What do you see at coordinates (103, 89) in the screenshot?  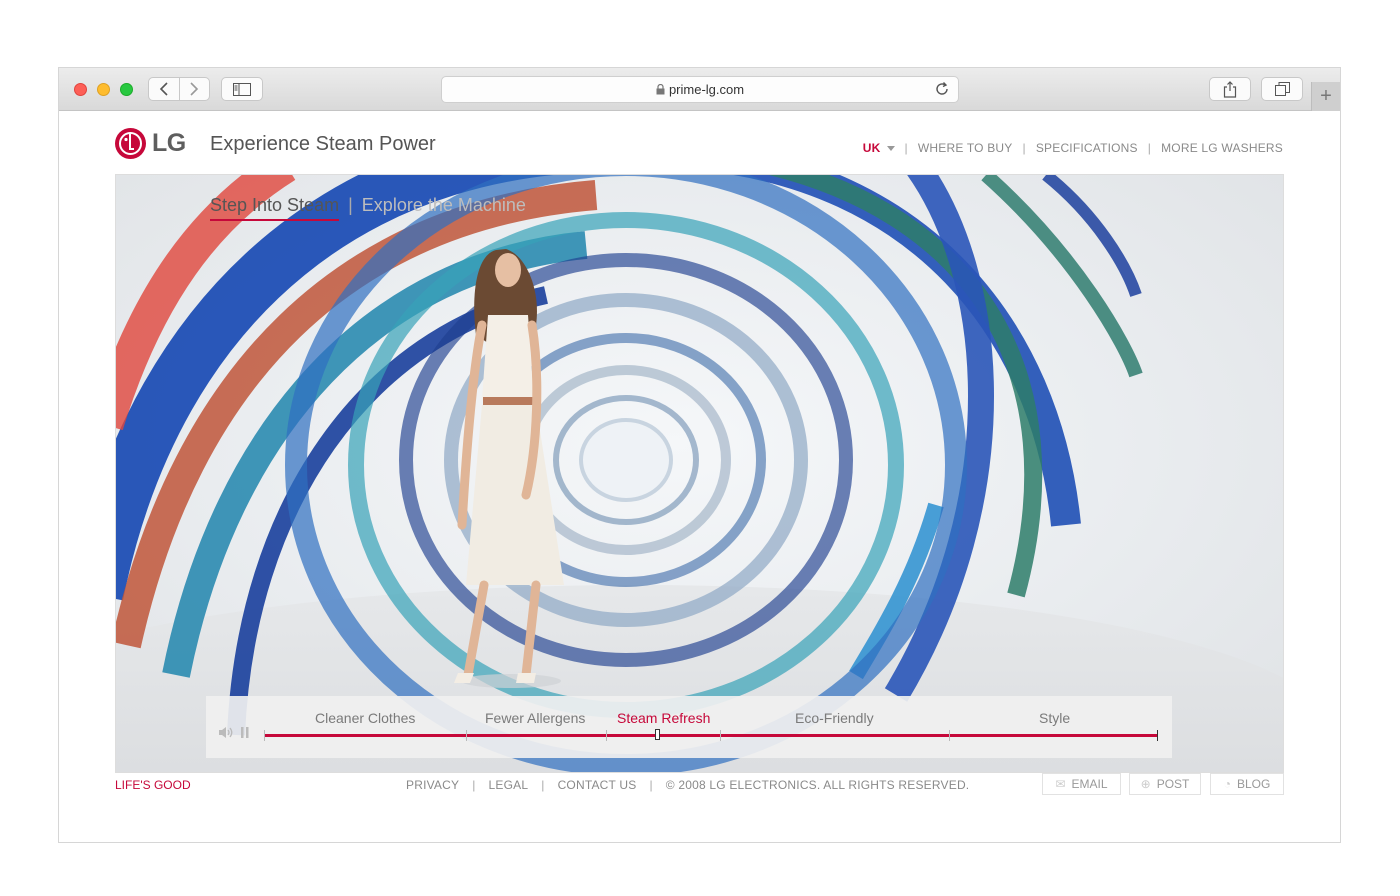 I see `minimize-window-button` at bounding box center [103, 89].